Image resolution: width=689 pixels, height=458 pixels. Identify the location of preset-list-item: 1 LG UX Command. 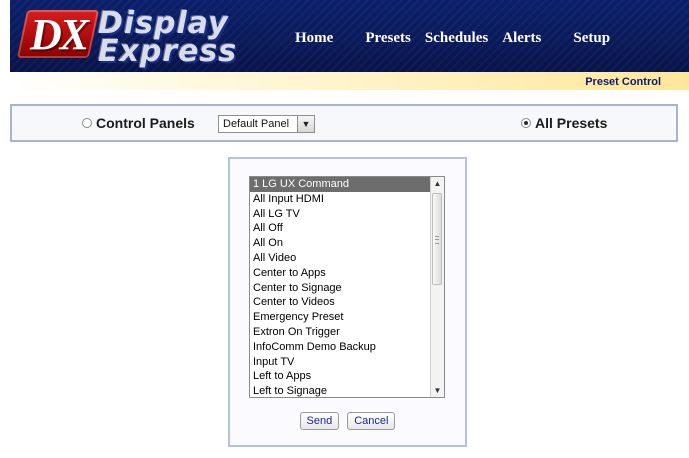
(340, 184).